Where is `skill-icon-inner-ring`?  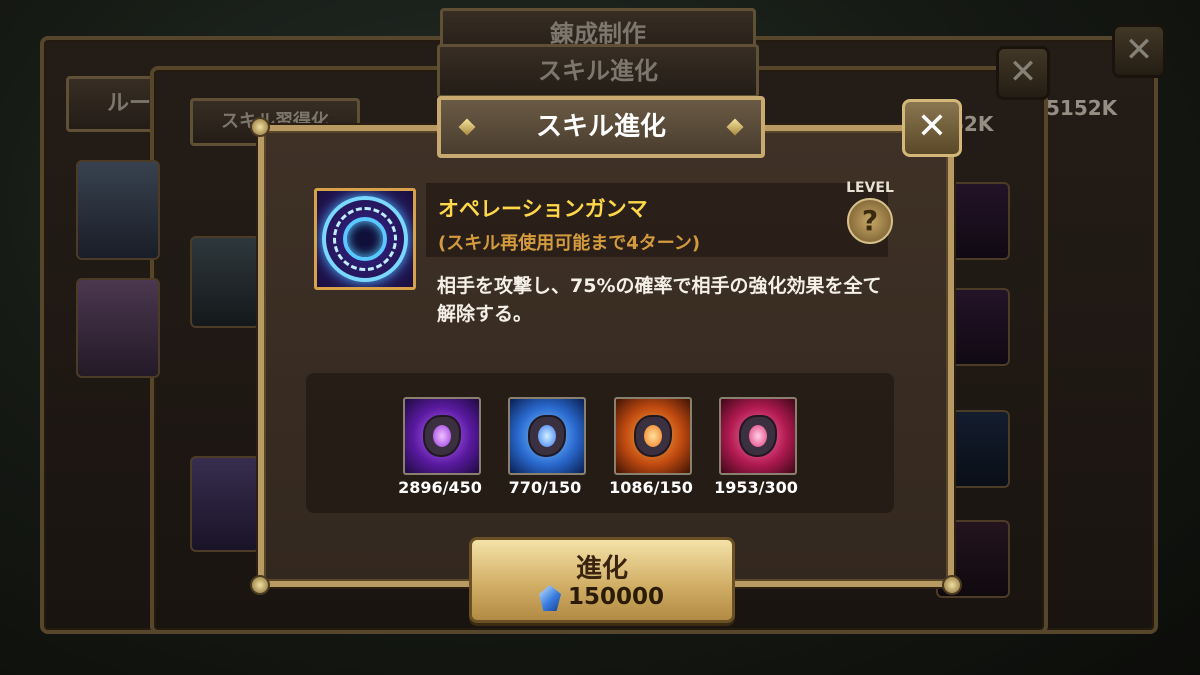 skill-icon-inner-ring is located at coordinates (365, 239).